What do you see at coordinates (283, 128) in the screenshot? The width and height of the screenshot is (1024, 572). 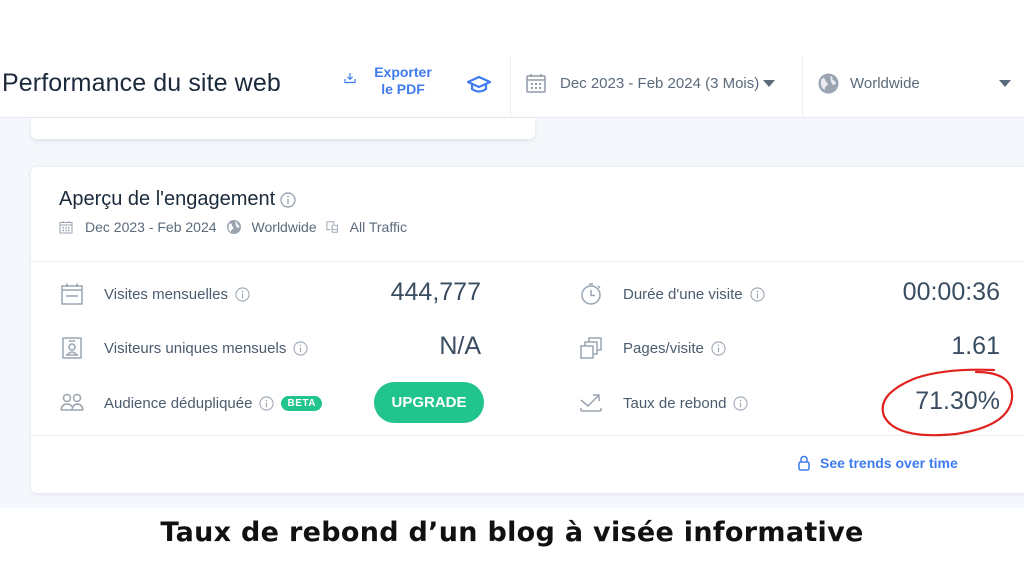 I see `previous-card-bottom` at bounding box center [283, 128].